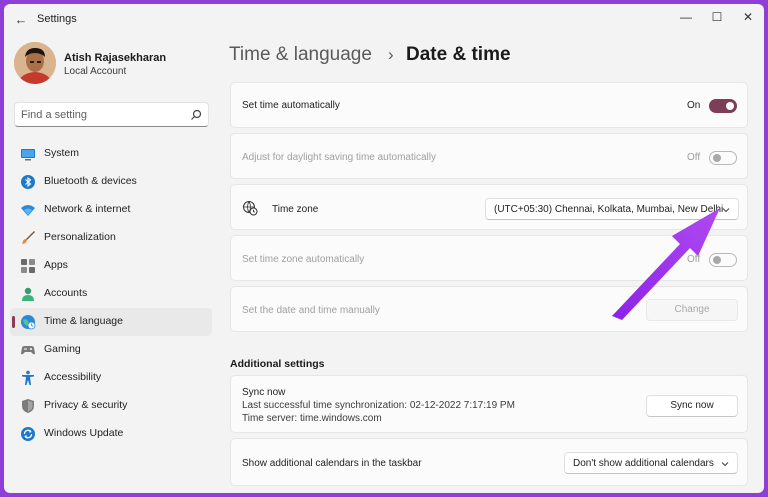 The height and width of the screenshot is (497, 768). Describe the element at coordinates (694, 259) in the screenshot. I see `time-zone-automatically-state: Off` at that location.